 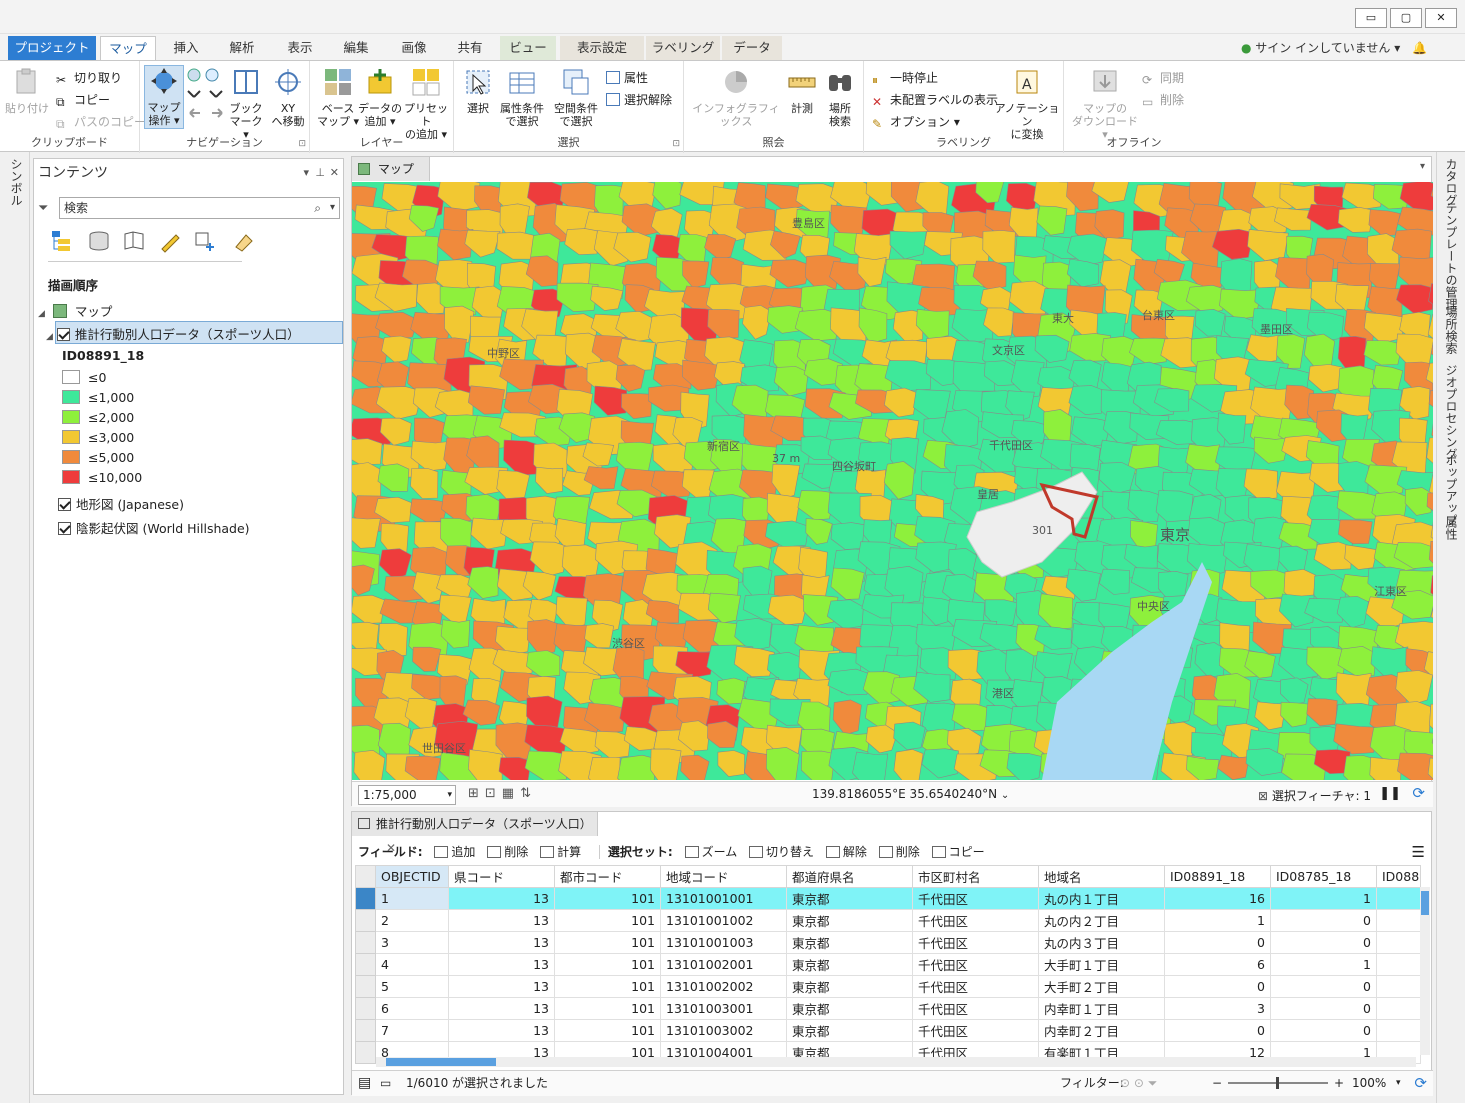 I want to click on attributes-button: 属性, so click(x=627, y=77).